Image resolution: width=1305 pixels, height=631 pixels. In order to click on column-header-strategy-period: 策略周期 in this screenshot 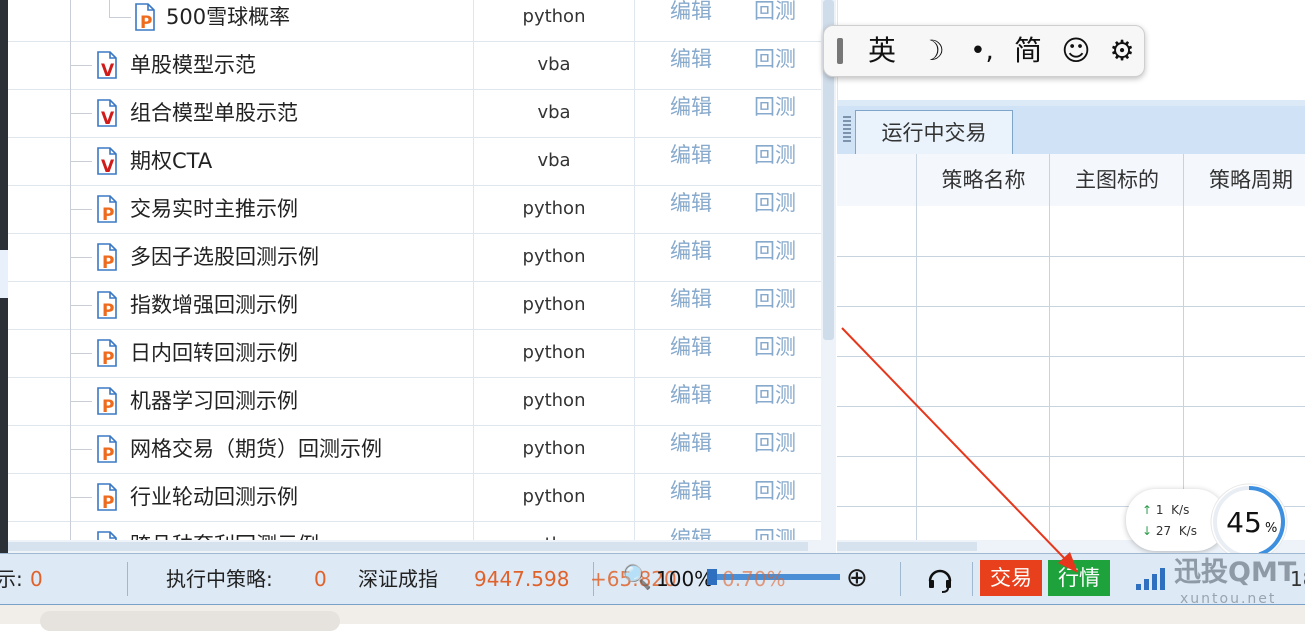, I will do `click(1244, 180)`.